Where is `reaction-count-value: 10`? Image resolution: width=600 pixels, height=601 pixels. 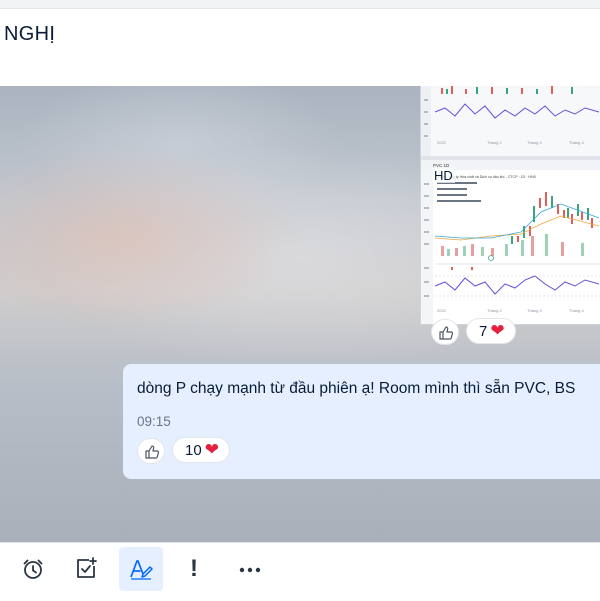
reaction-count-value: 10 is located at coordinates (193, 450).